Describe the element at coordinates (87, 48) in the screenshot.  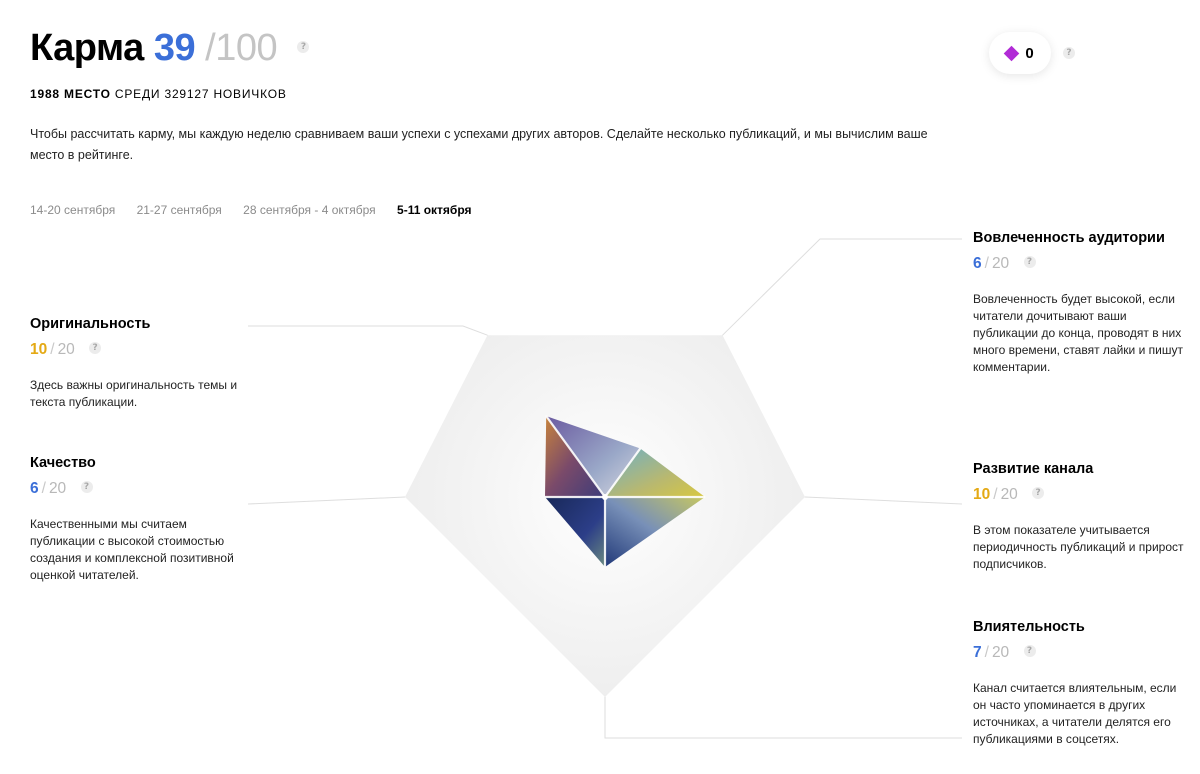
I see `karma-label: Карма` at that location.